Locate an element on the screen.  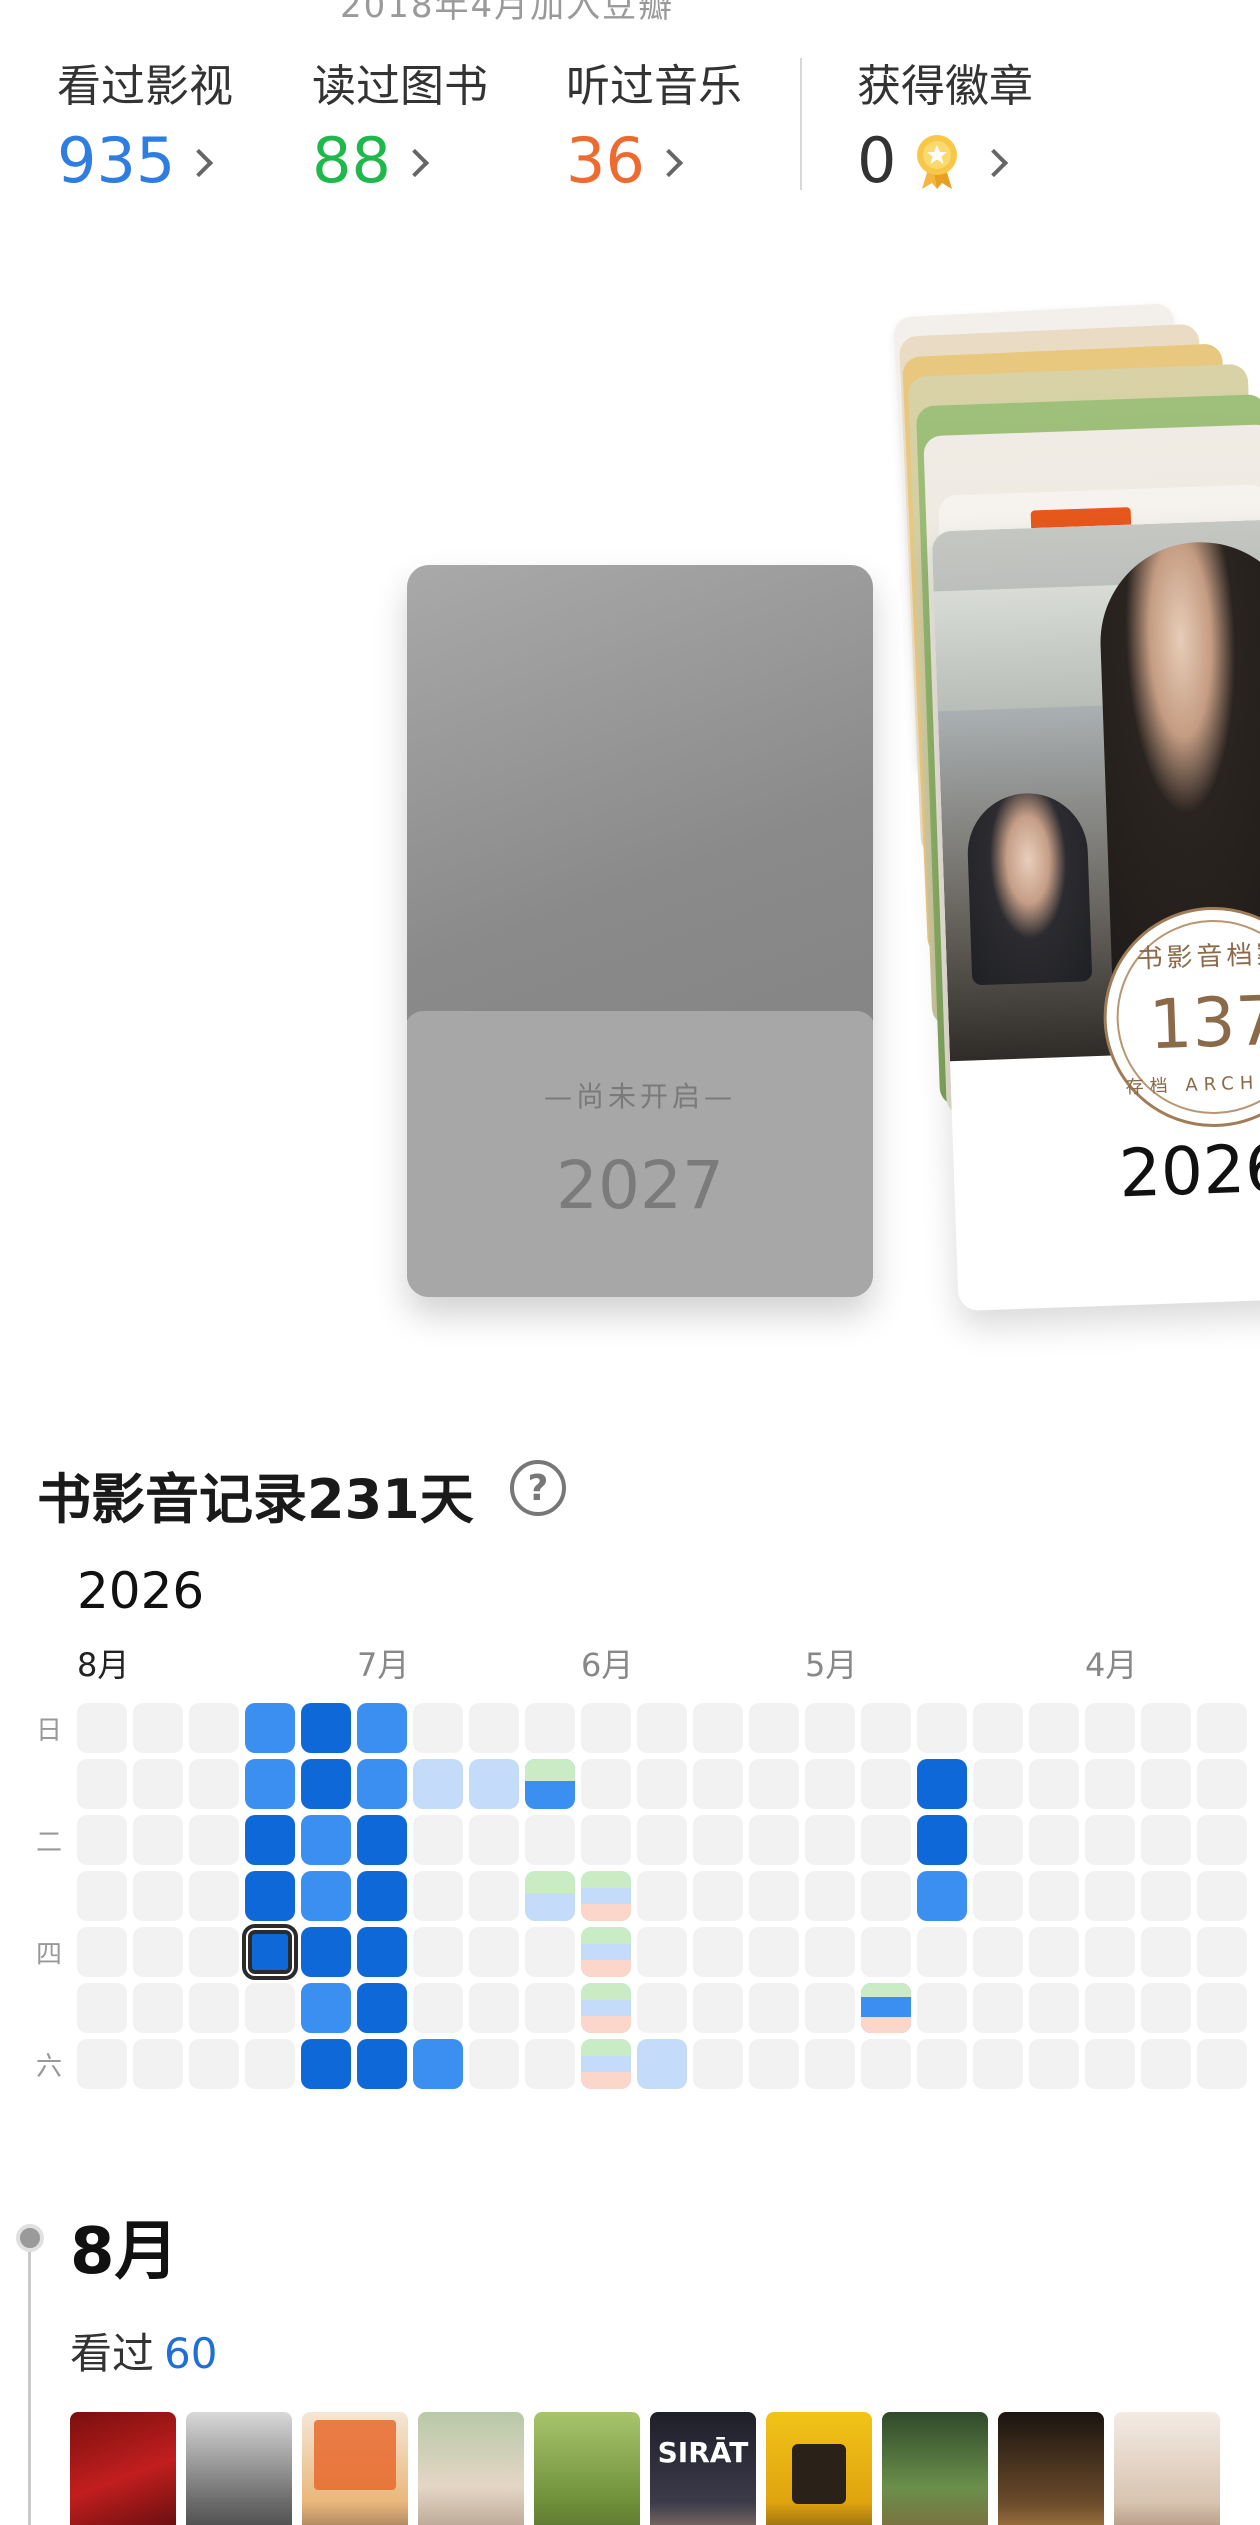
stat-books: 读过图书 88 is located at coordinates (400, 123).